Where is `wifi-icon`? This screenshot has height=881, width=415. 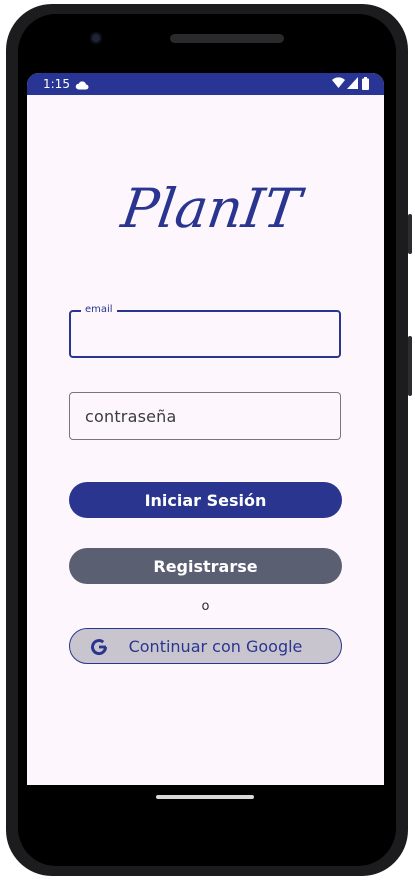 wifi-icon is located at coordinates (338, 84).